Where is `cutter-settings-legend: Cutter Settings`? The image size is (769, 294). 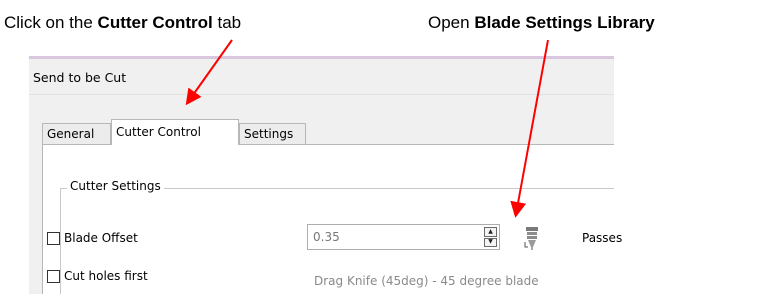
cutter-settings-legend: Cutter Settings is located at coordinates (115, 186).